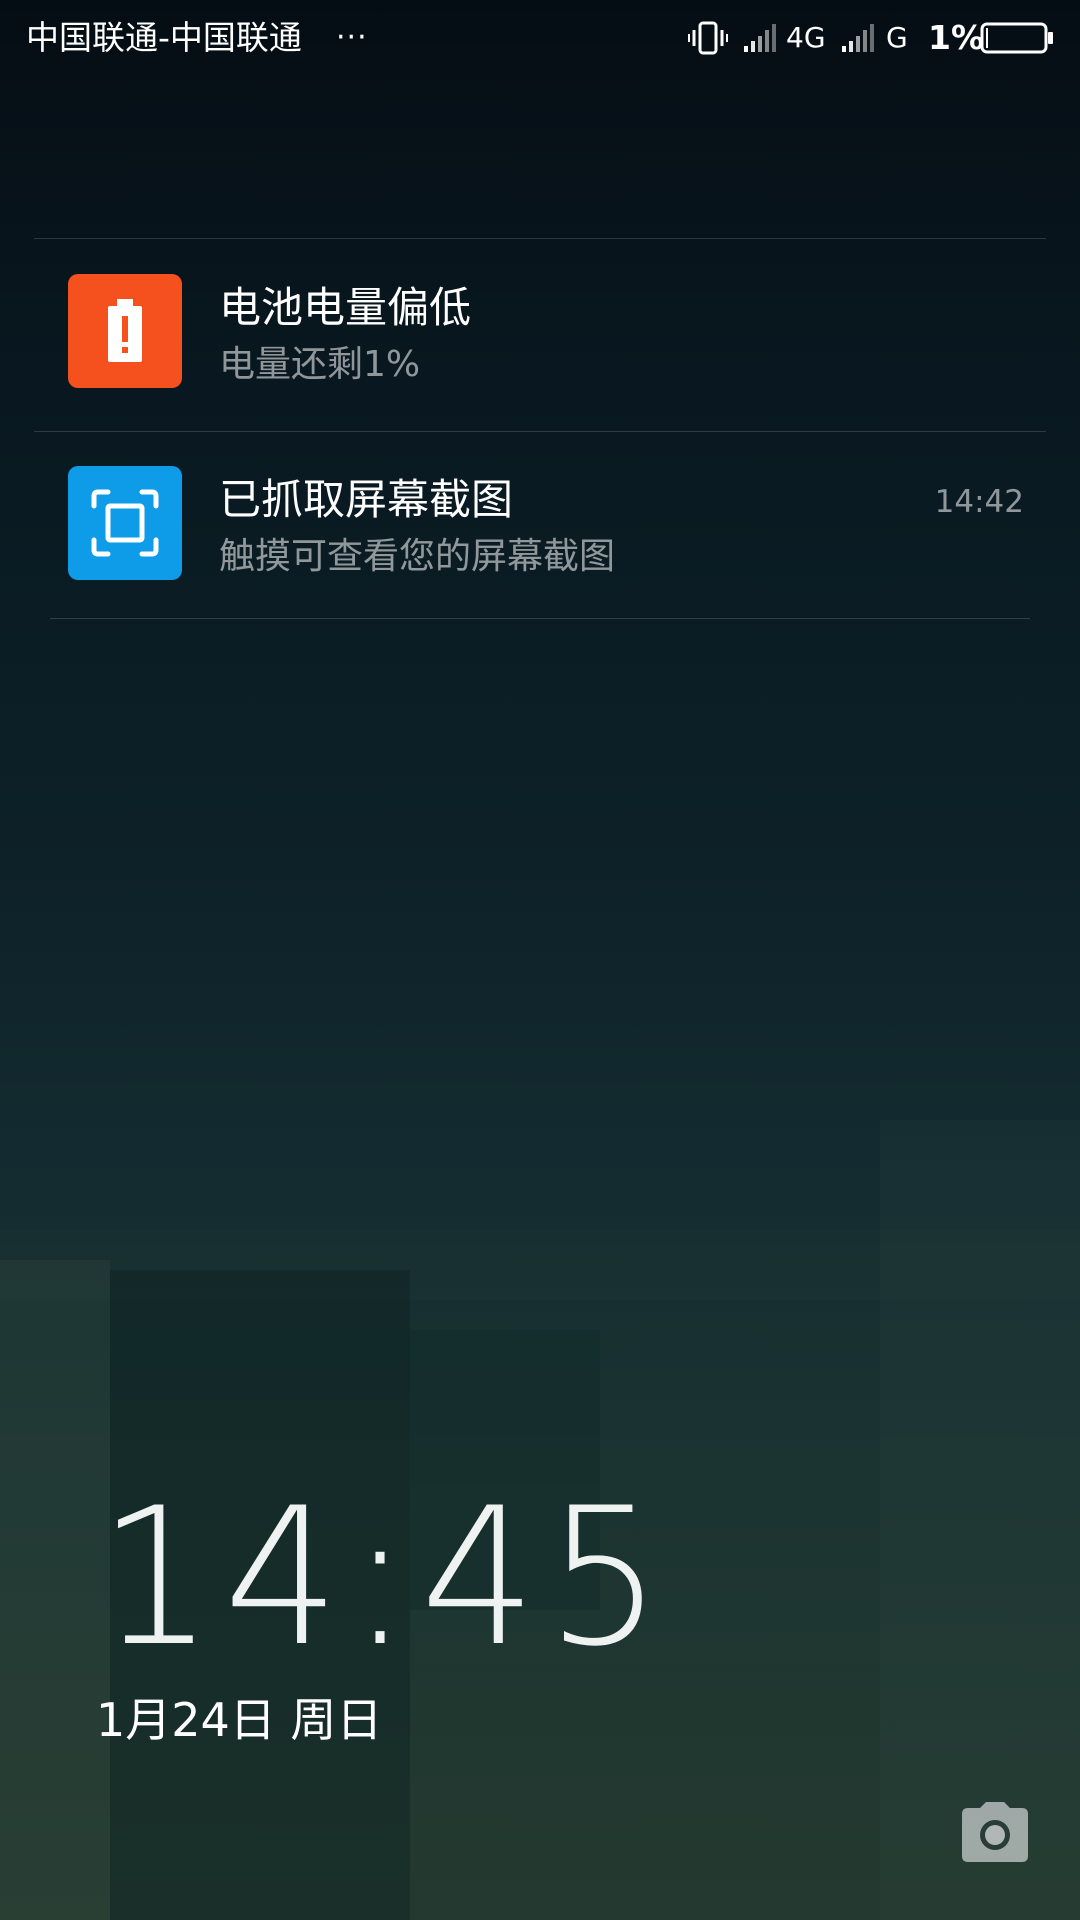 This screenshot has width=1080, height=1920. Describe the element at coordinates (979, 502) in the screenshot. I see `notification-time: 14:42` at that location.